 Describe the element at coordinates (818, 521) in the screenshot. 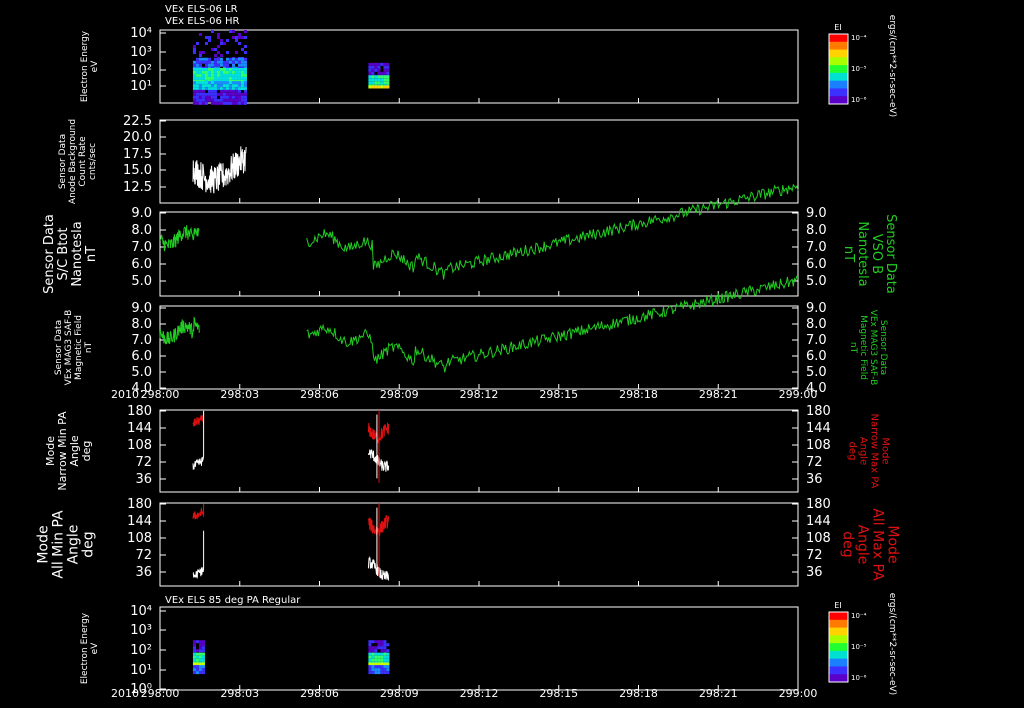

I see `panel-6-ytick-label-right: 144` at that location.